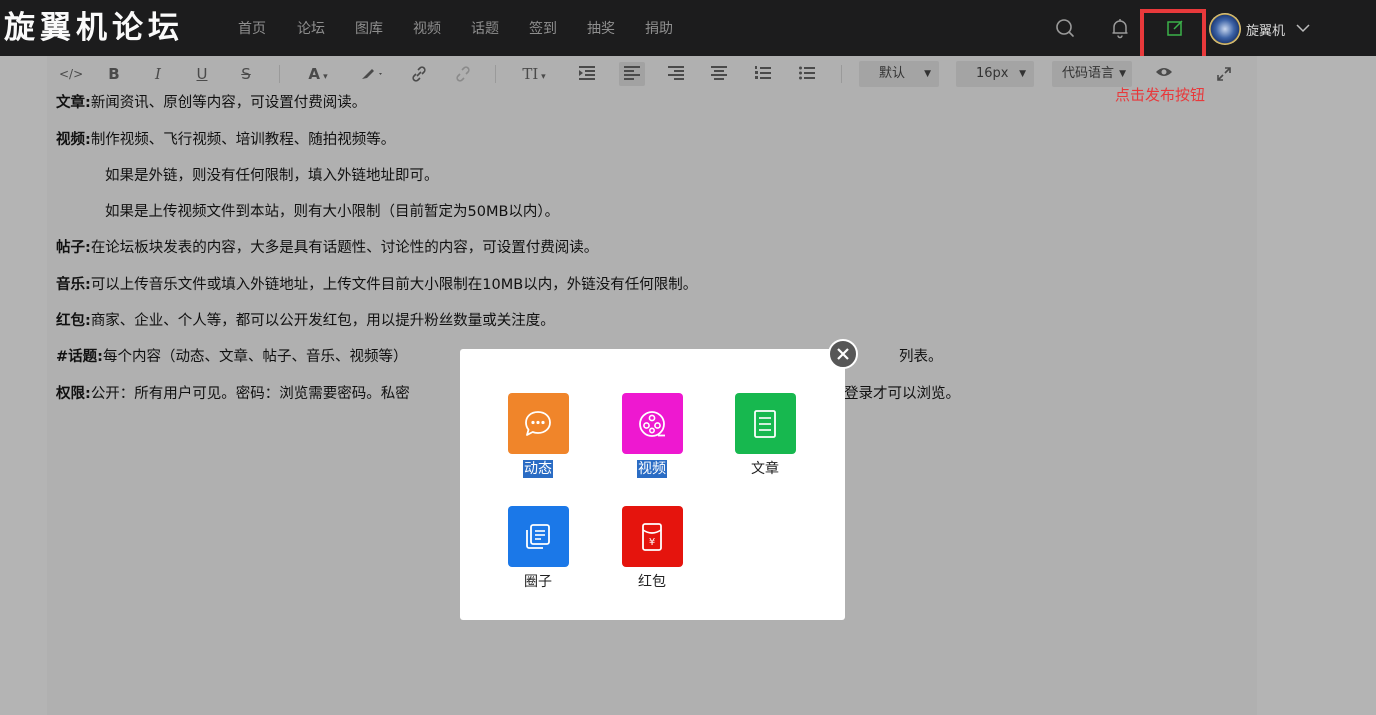  What do you see at coordinates (543, 28) in the screenshot?
I see `nav-item-checkin: 签到` at bounding box center [543, 28].